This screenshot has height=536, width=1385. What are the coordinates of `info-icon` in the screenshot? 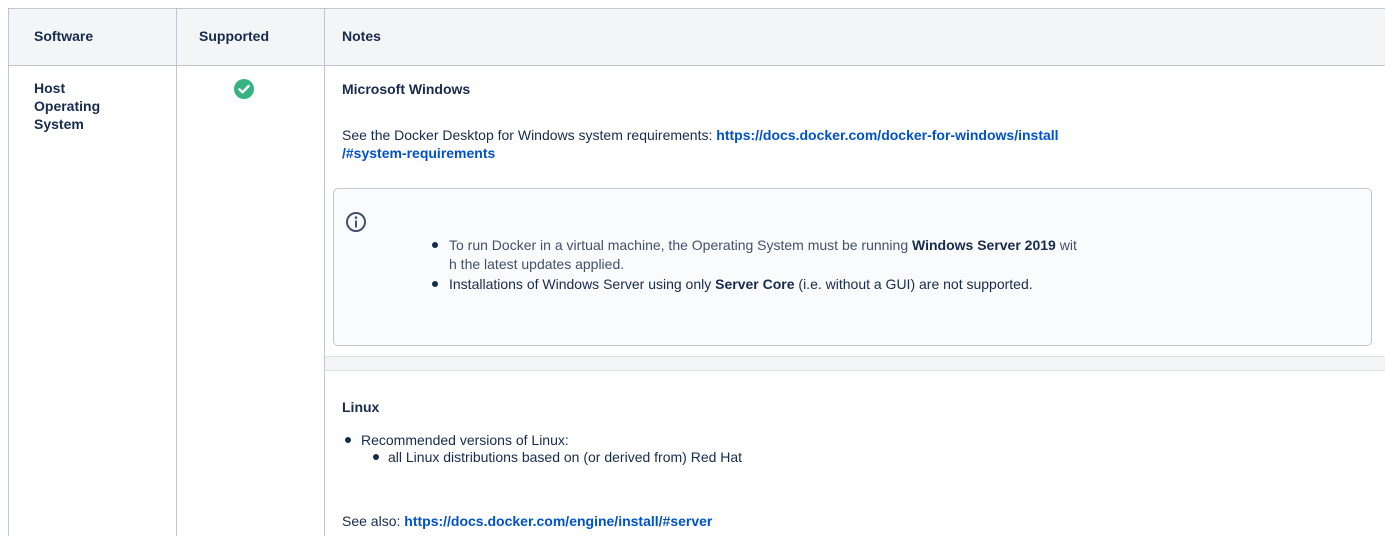 It's located at (356, 222).